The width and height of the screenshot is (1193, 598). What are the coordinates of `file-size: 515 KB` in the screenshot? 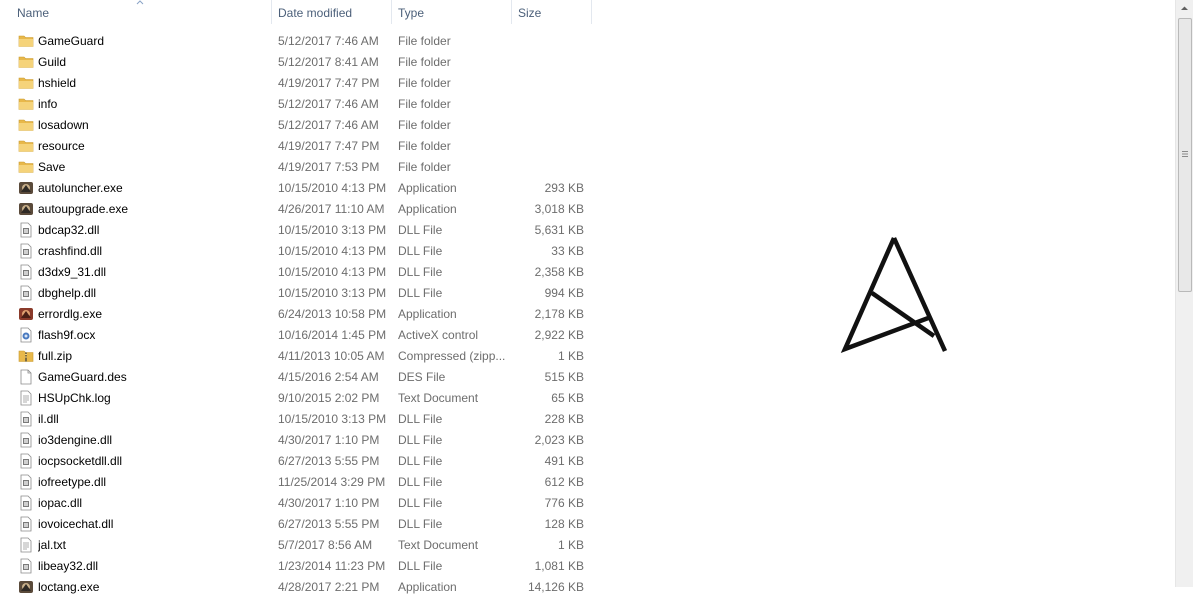 It's located at (564, 377).